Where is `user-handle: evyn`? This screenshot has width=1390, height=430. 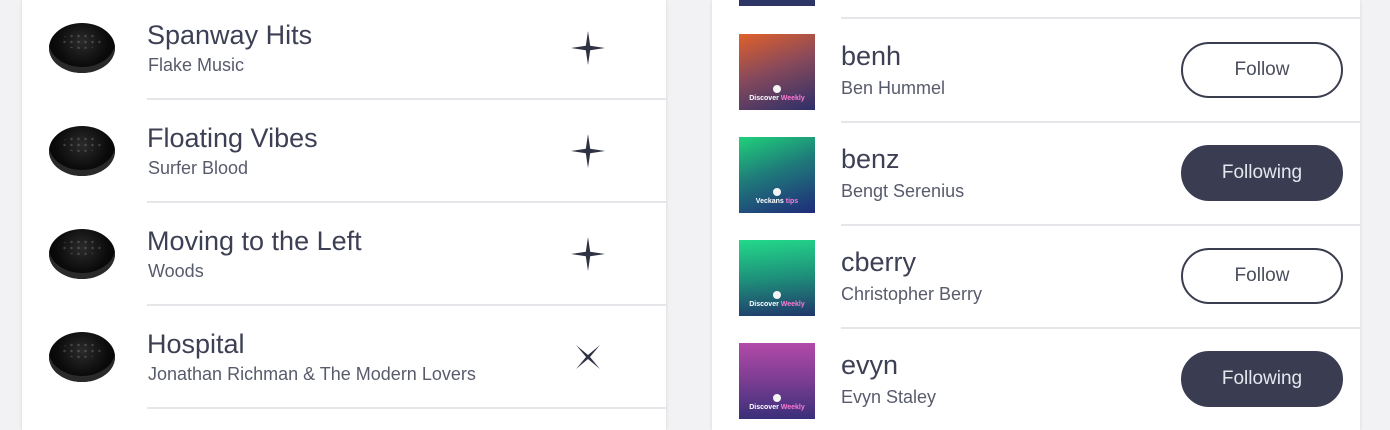
user-handle: evyn is located at coordinates (869, 365).